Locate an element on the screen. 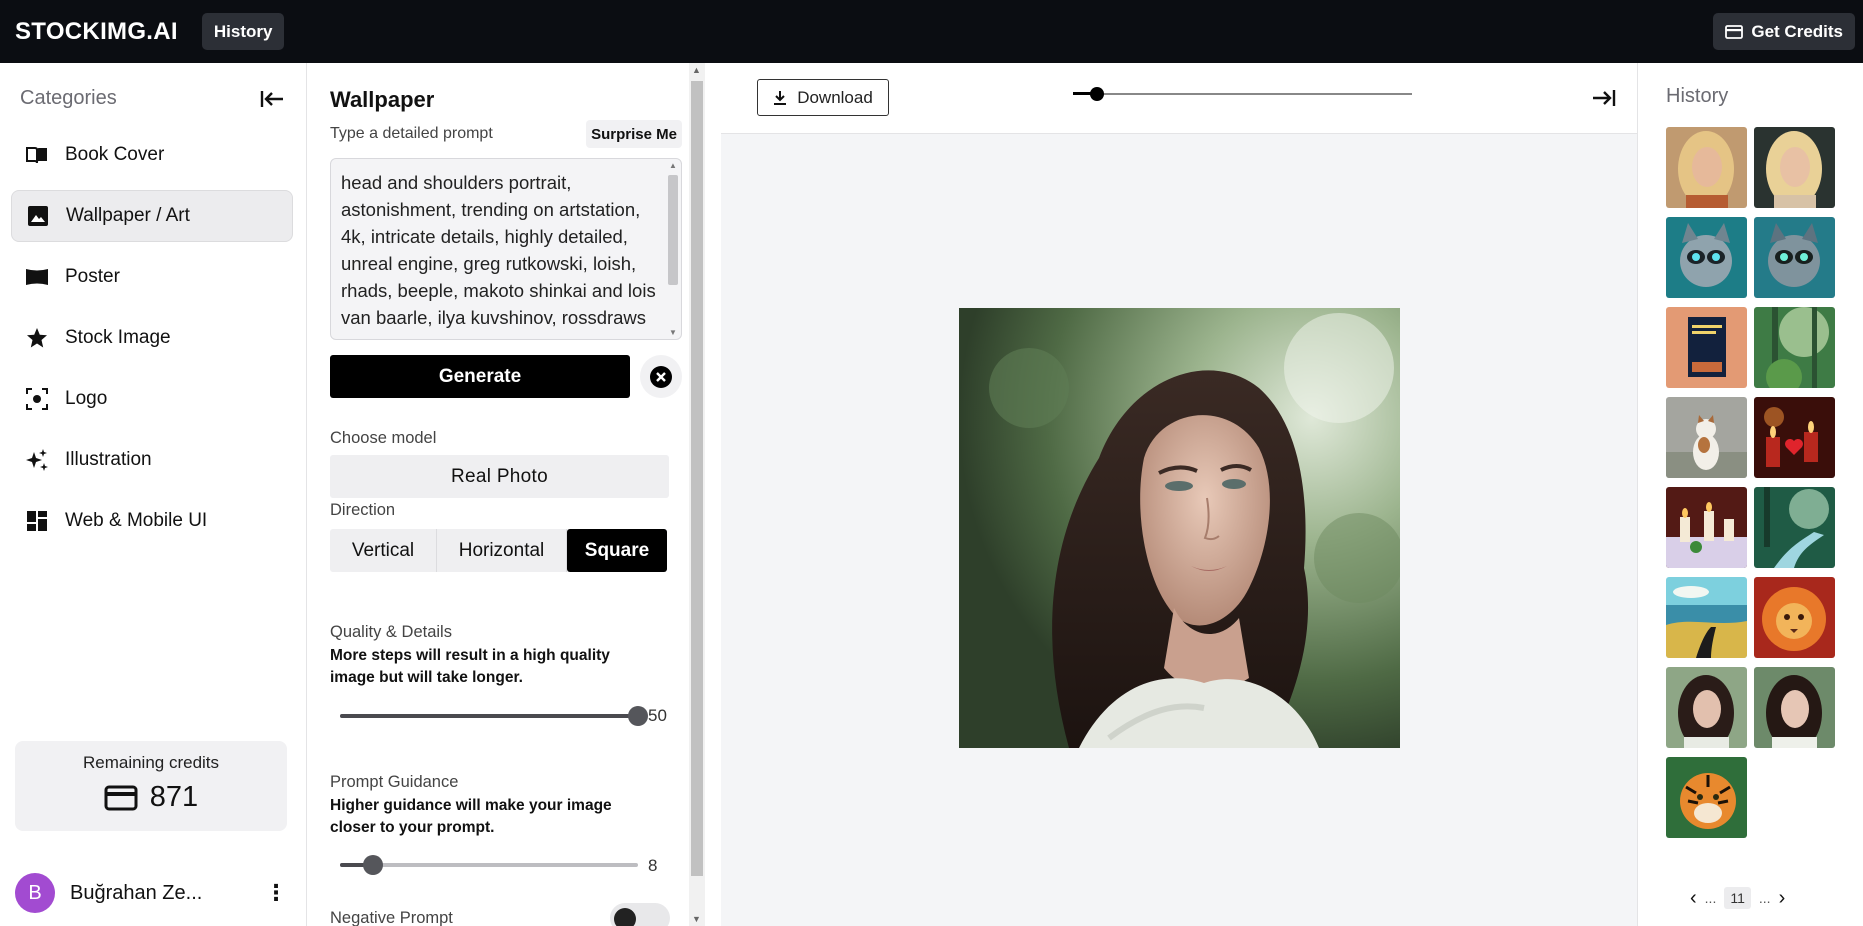  more-options-icon: ⋮ is located at coordinates (276, 893).